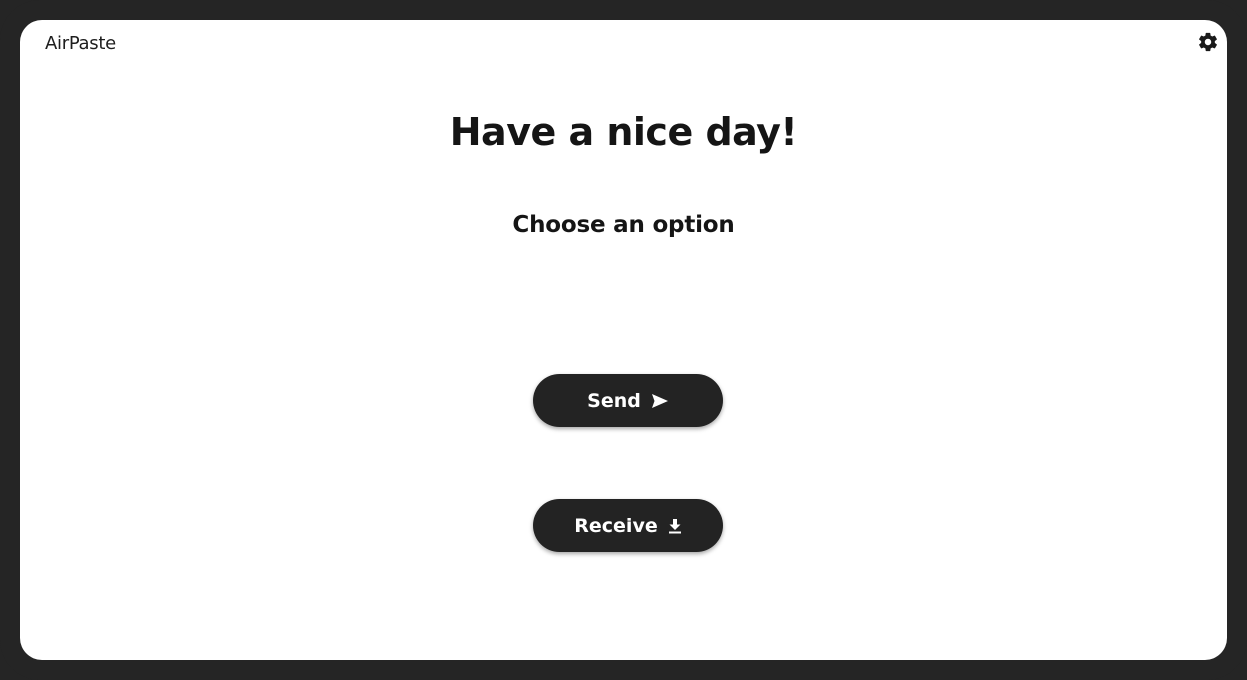 This screenshot has width=1247, height=680. I want to click on send-button-label: Send, so click(614, 400).